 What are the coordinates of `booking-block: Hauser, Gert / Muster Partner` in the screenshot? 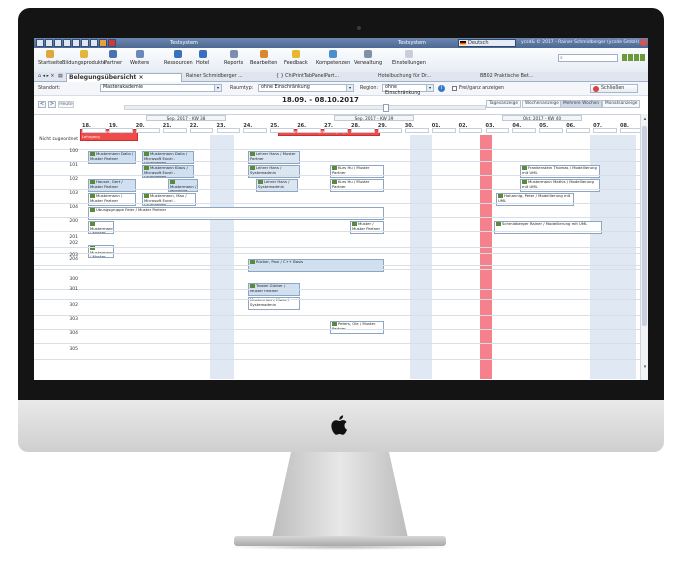 It's located at (112, 185).